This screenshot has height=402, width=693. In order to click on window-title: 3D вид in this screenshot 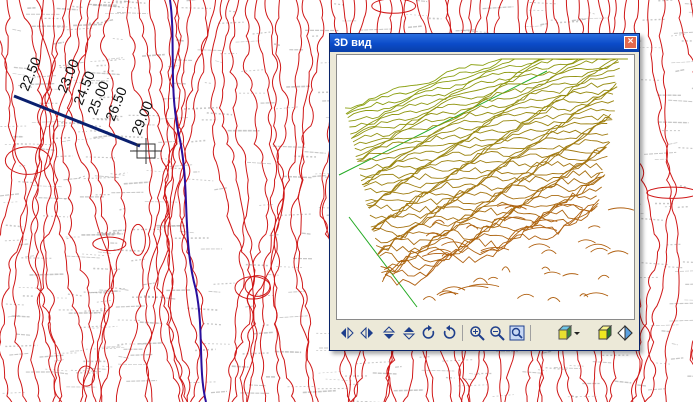, I will do `click(353, 43)`.